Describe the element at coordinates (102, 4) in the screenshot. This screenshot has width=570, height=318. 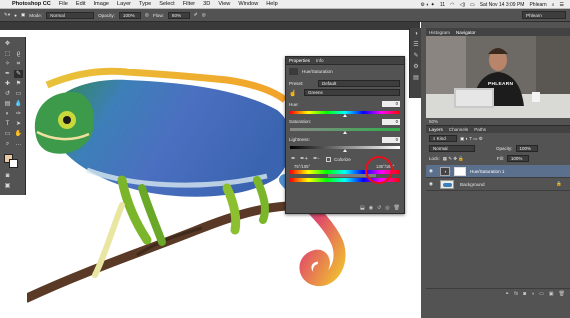
I see `menu-image: Image` at that location.